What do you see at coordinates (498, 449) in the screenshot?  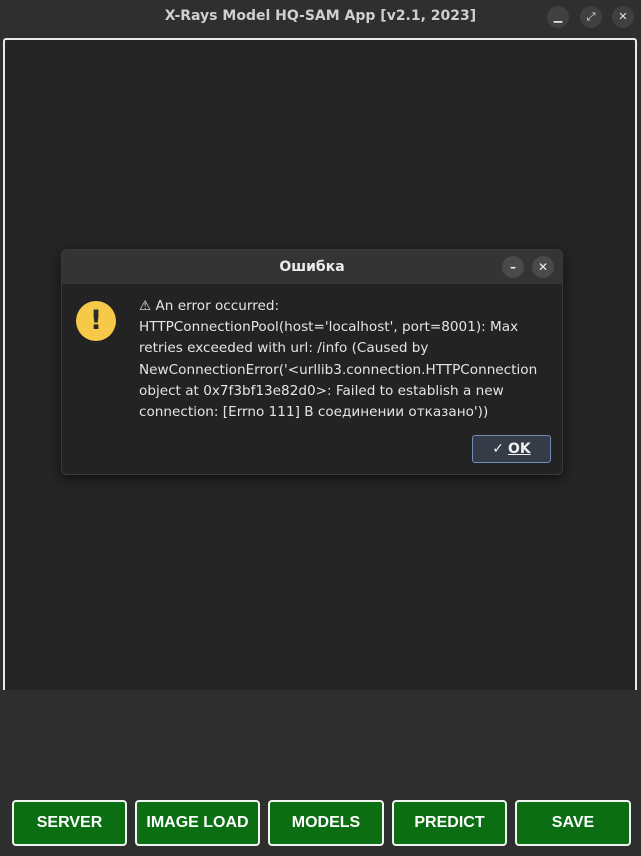 I see `checkmark-icon: ✓` at bounding box center [498, 449].